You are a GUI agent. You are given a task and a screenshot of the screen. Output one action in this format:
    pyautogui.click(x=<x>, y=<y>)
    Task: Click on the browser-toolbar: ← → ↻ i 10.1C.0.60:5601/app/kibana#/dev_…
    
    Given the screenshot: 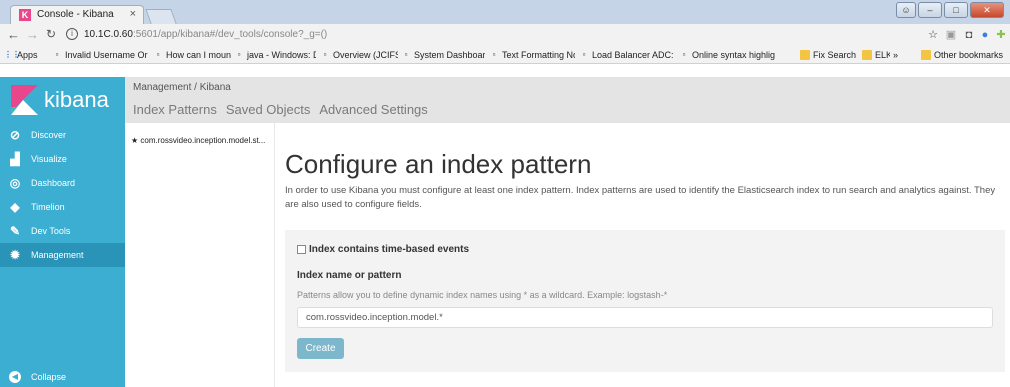 What is the action you would take?
    pyautogui.click(x=505, y=35)
    